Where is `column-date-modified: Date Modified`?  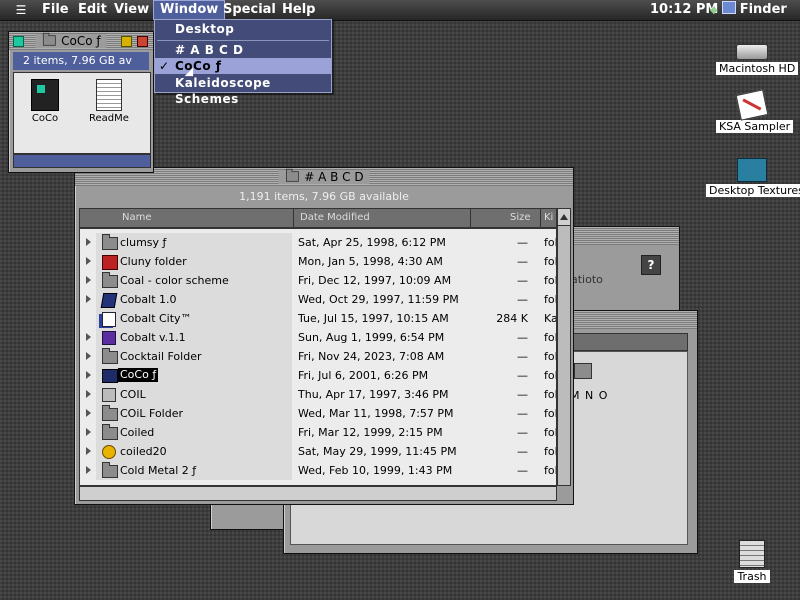
column-date-modified: Date Modified is located at coordinates (335, 217).